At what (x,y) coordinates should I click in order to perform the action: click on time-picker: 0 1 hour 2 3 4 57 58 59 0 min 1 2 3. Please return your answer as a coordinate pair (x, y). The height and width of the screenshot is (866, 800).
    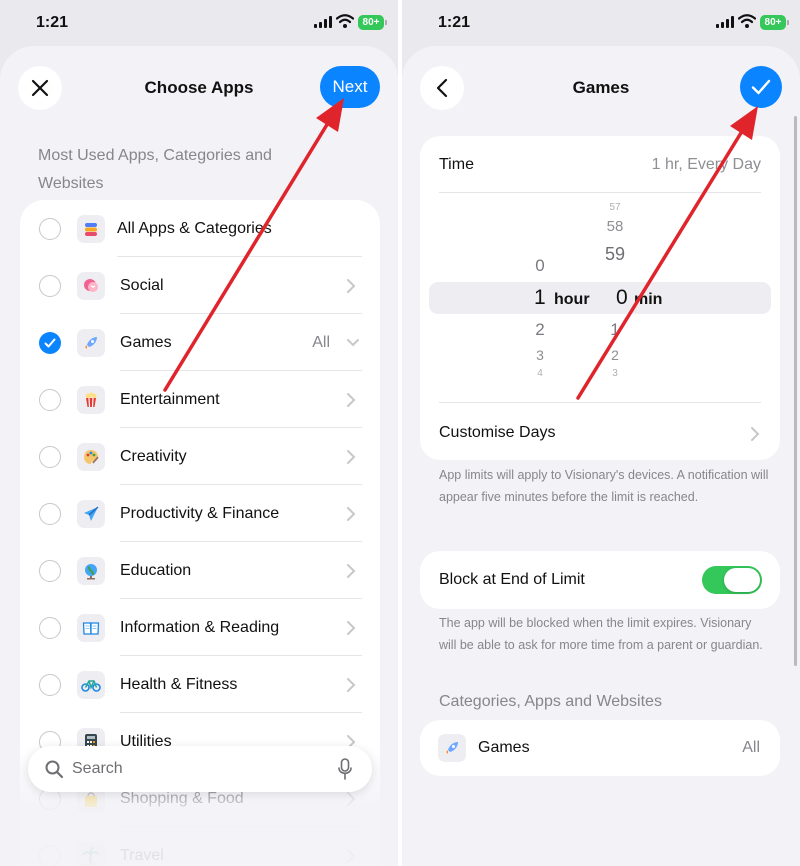
    Looking at the image, I should click on (600, 300).